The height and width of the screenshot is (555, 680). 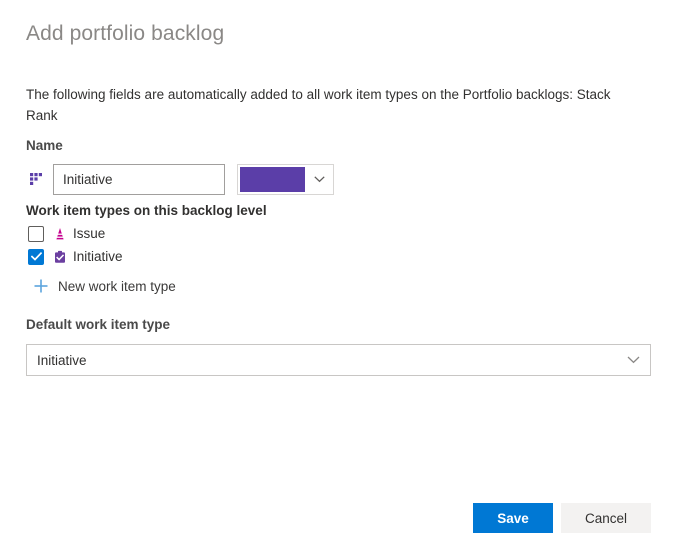 What do you see at coordinates (60, 257) in the screenshot?
I see `initiative-clipboard-icon` at bounding box center [60, 257].